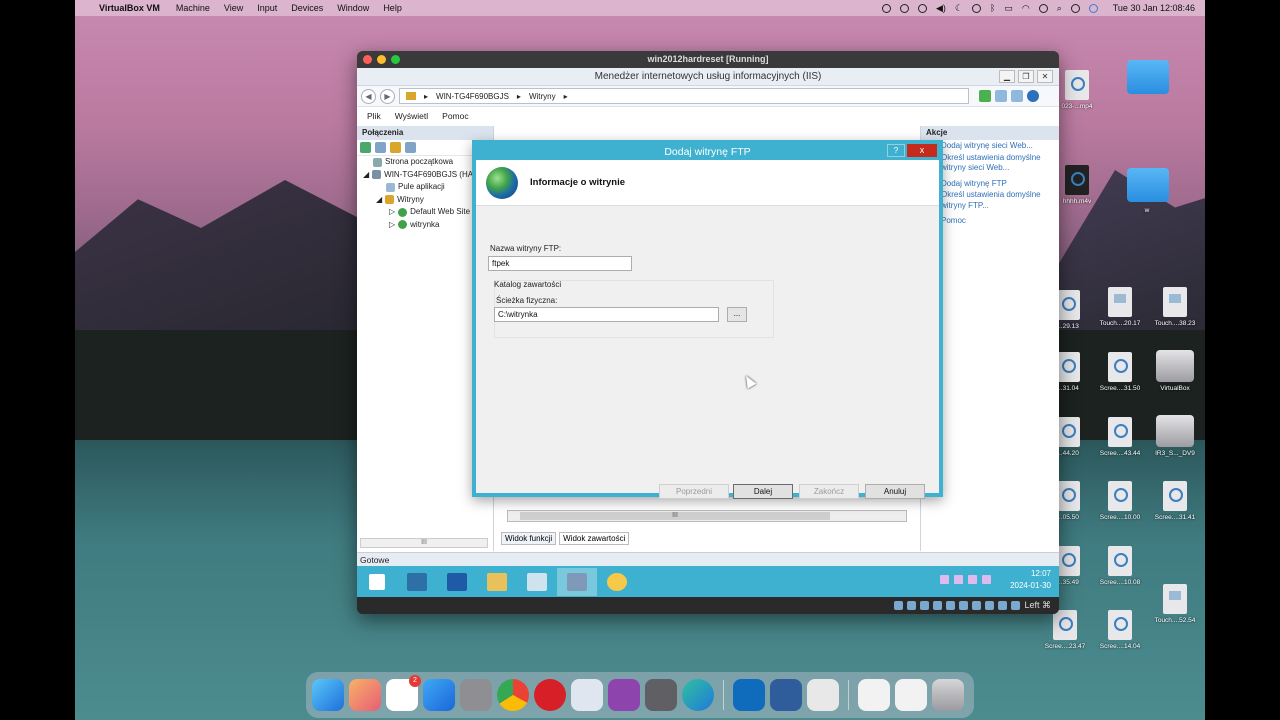 This screenshot has height=720, width=1280. What do you see at coordinates (606, 314) in the screenshot?
I see `physical-path-input: C:\witrynka` at bounding box center [606, 314].